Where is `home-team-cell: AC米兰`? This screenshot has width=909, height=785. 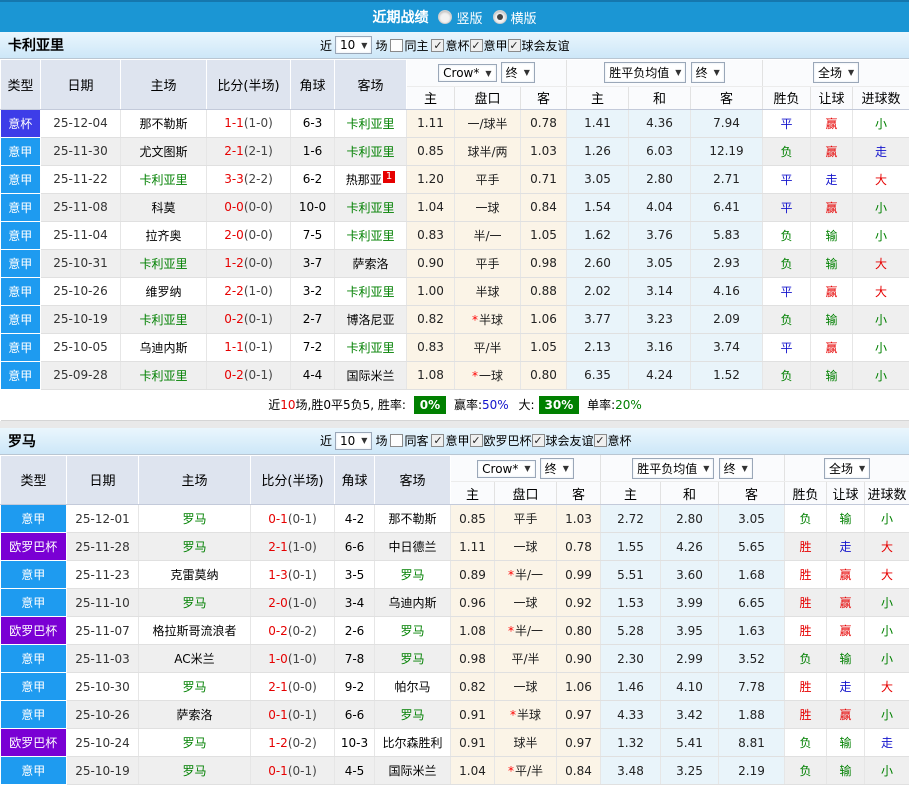 home-team-cell: AC米兰 is located at coordinates (195, 659).